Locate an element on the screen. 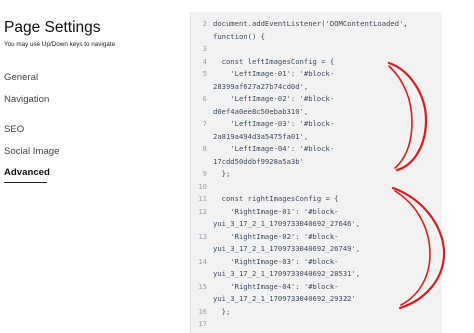 The width and height of the screenshot is (474, 333). code-text: 'RightImage-04': '#block- is located at coordinates (276, 286).